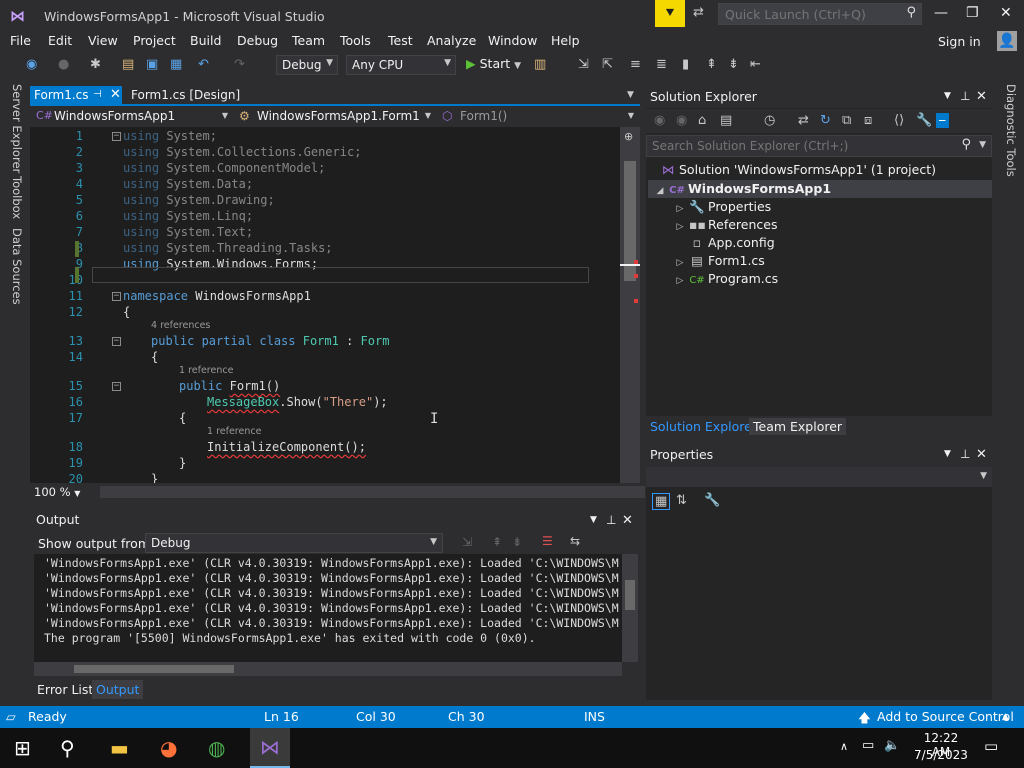  I want to click on pin-icon: ⊣, so click(97, 94).